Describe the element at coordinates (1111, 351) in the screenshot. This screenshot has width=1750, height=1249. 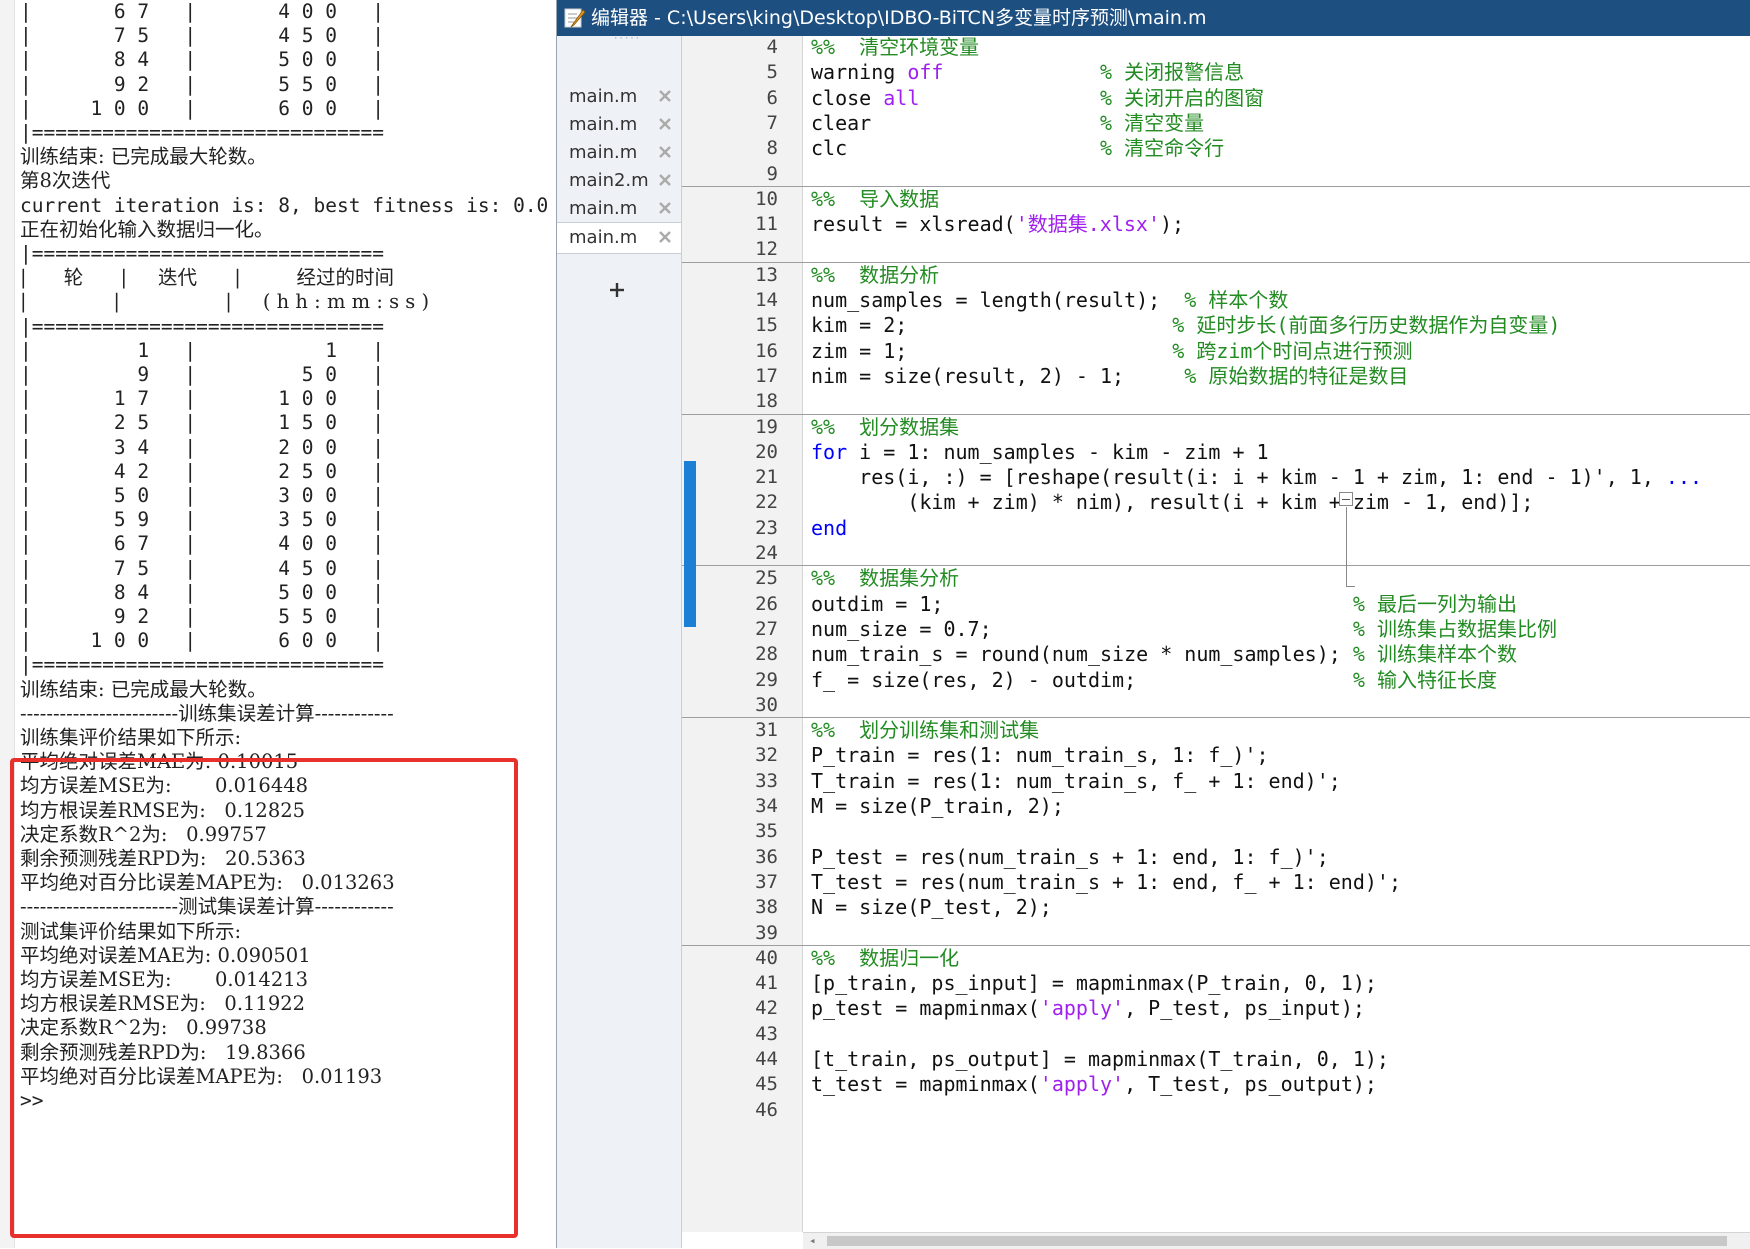
I see `code-line: zim = 1; % 跨zim个时间点进行预测` at that location.